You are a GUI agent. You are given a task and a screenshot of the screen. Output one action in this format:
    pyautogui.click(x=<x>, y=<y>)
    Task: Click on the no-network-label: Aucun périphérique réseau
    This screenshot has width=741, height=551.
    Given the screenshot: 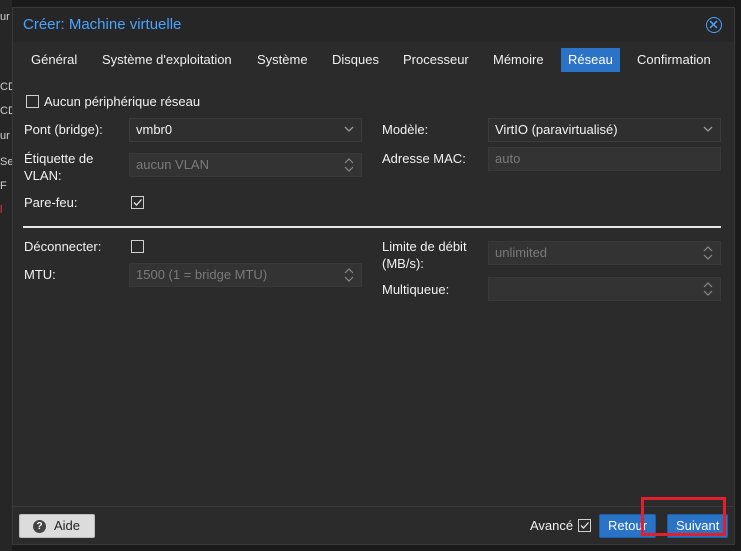 What is the action you would take?
    pyautogui.click(x=122, y=101)
    